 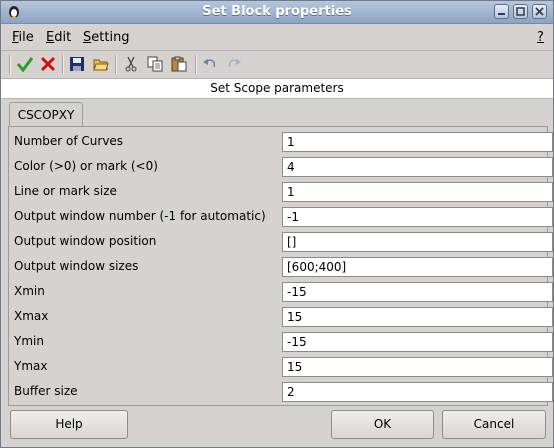 I want to click on parameter-label: Xmax, so click(x=31, y=316).